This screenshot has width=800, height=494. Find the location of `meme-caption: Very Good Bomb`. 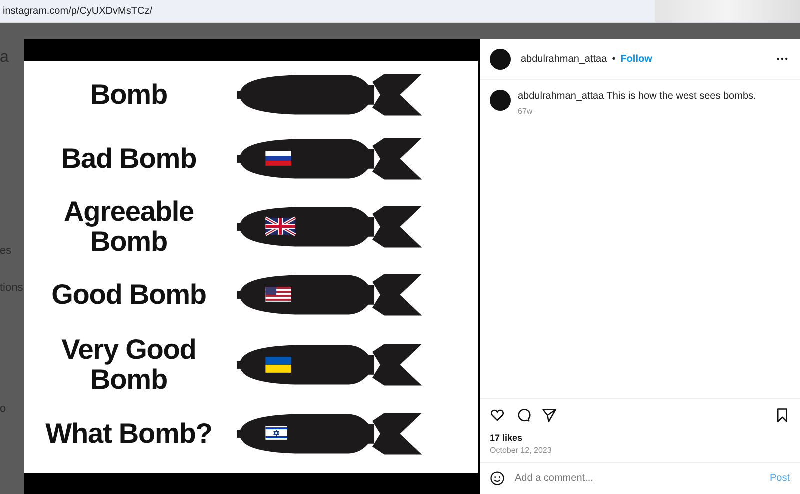

meme-caption: Very Good Bomb is located at coordinates (129, 364).